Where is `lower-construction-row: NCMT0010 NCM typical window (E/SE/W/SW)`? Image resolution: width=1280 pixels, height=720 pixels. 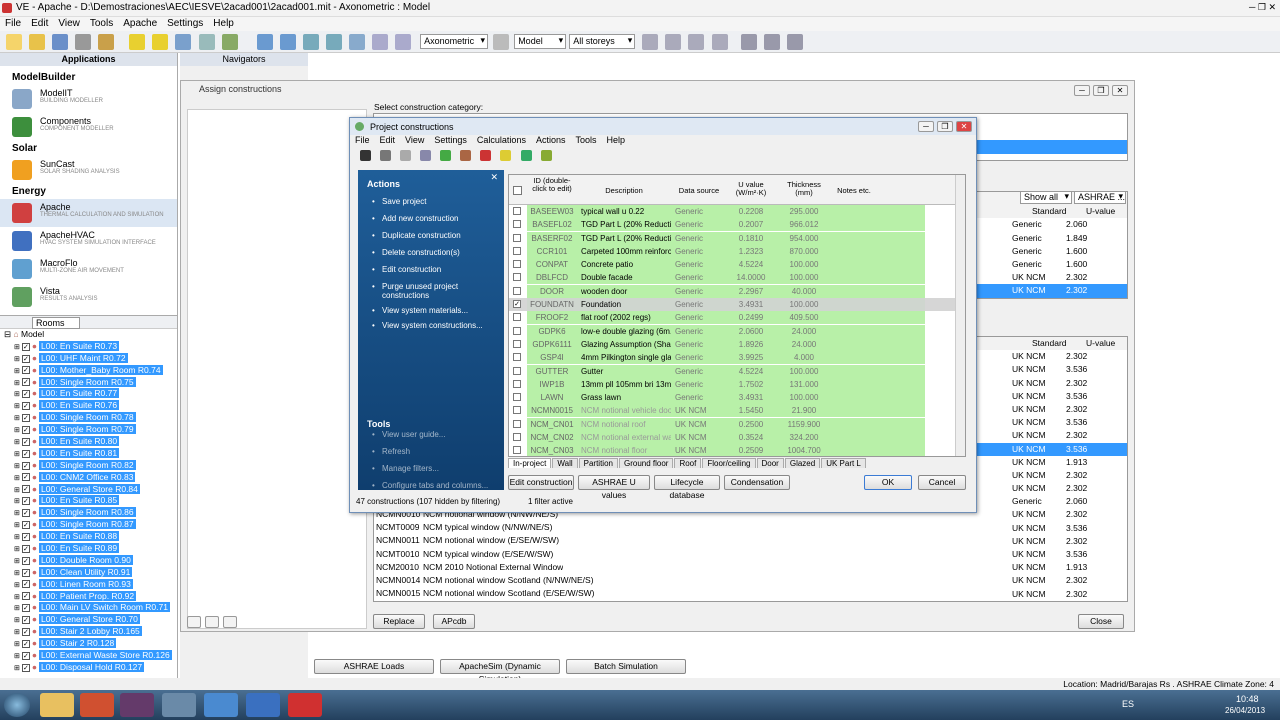
lower-construction-row: NCMT0010 NCM typical window (E/SE/W/SW) is located at coordinates (611, 554).